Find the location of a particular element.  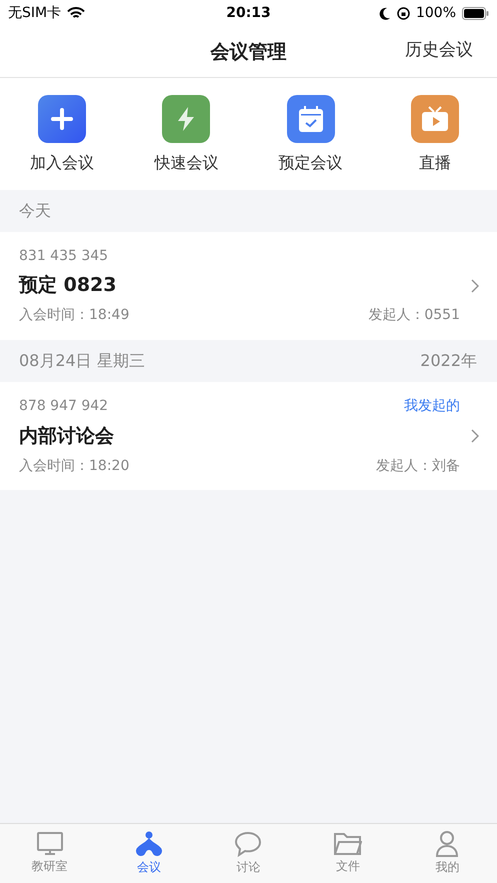

carrier-text: 无SIM卡 is located at coordinates (35, 13).